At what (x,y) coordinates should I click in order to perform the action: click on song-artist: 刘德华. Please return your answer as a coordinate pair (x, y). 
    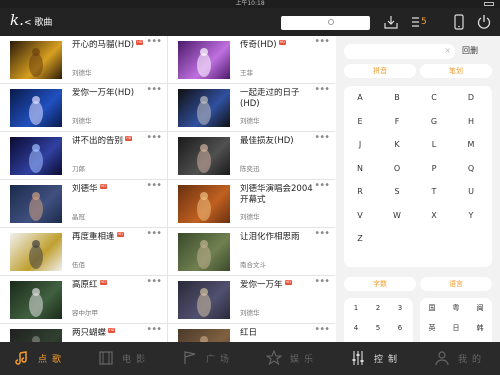
    Looking at the image, I should click on (82, 121).